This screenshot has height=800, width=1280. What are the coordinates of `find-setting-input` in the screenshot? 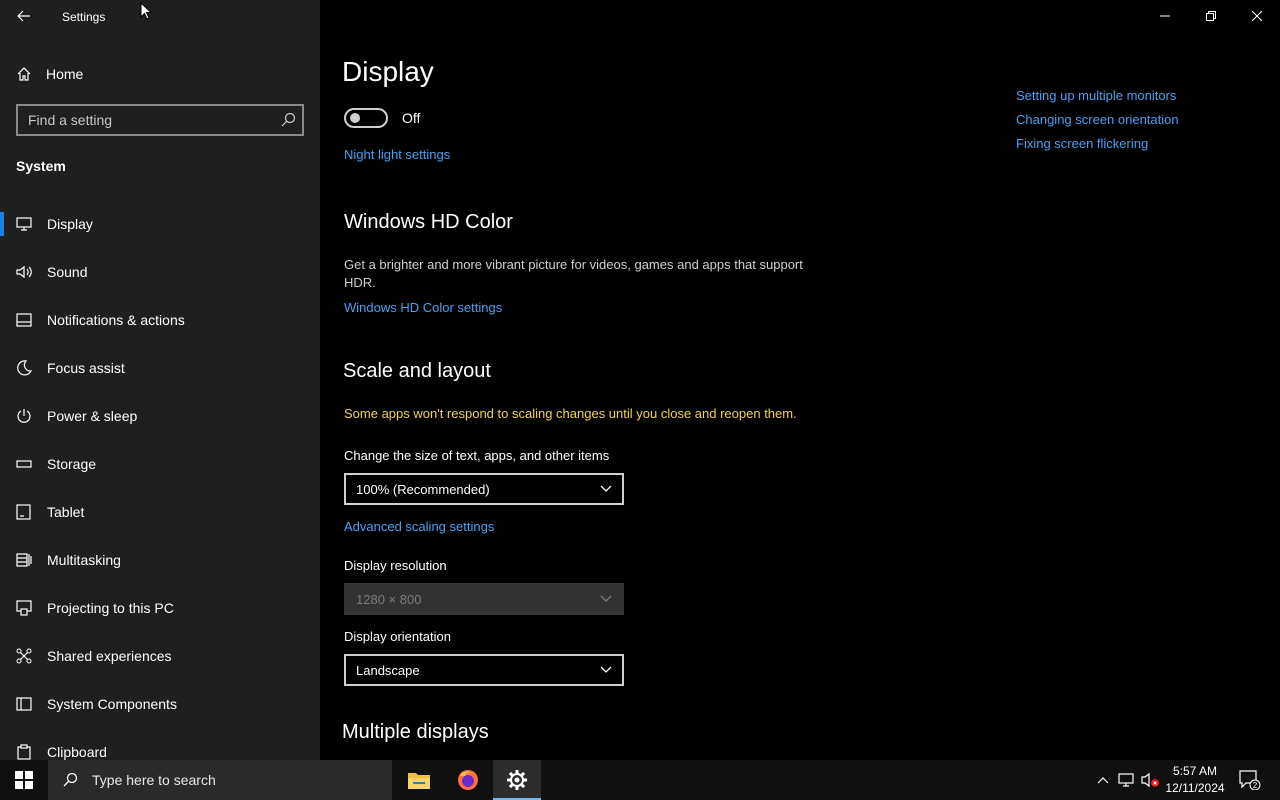 It's located at (143, 120).